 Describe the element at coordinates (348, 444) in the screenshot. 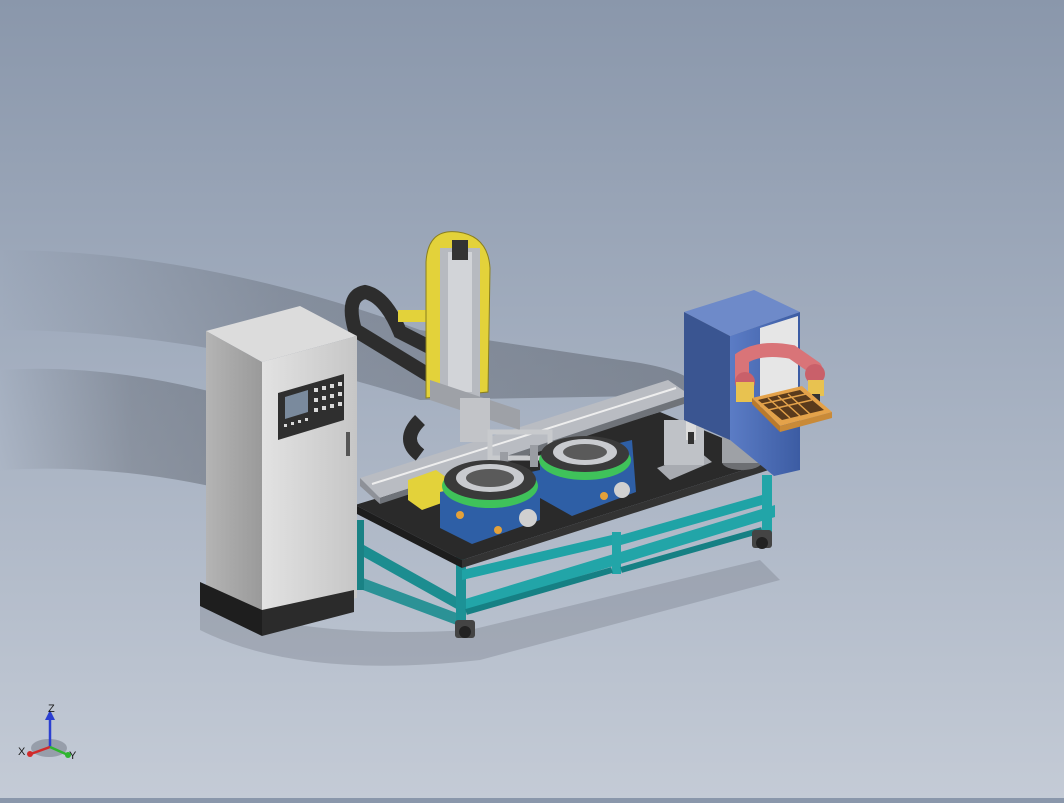

I see `door-handle-icon` at that location.